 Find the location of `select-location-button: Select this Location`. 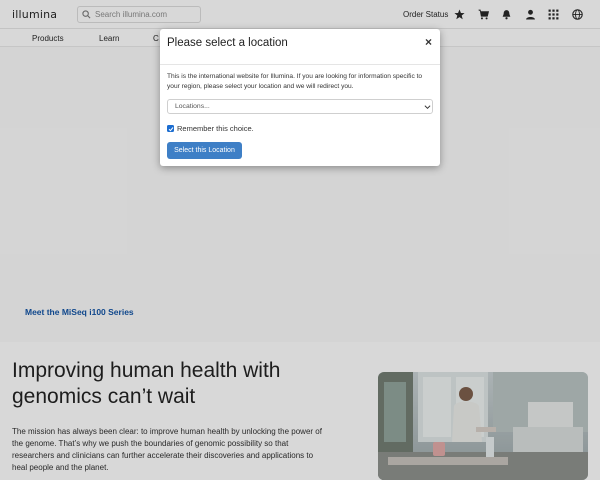

select-location-button: Select this Location is located at coordinates (204, 150).